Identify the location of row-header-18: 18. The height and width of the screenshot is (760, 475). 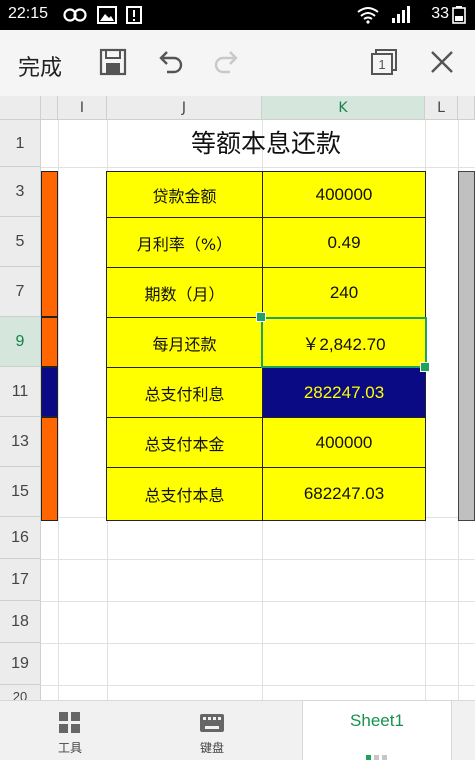
(20, 622).